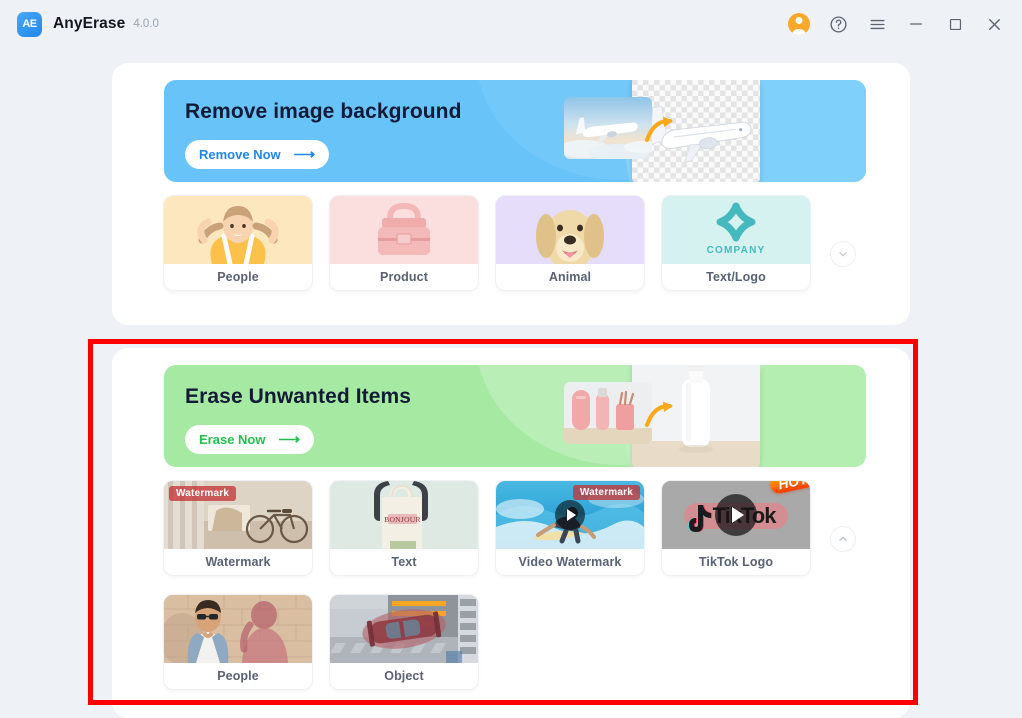 The width and height of the screenshot is (1022, 718). I want to click on tile-text-logo: COMPANY Text/Logo, so click(736, 243).